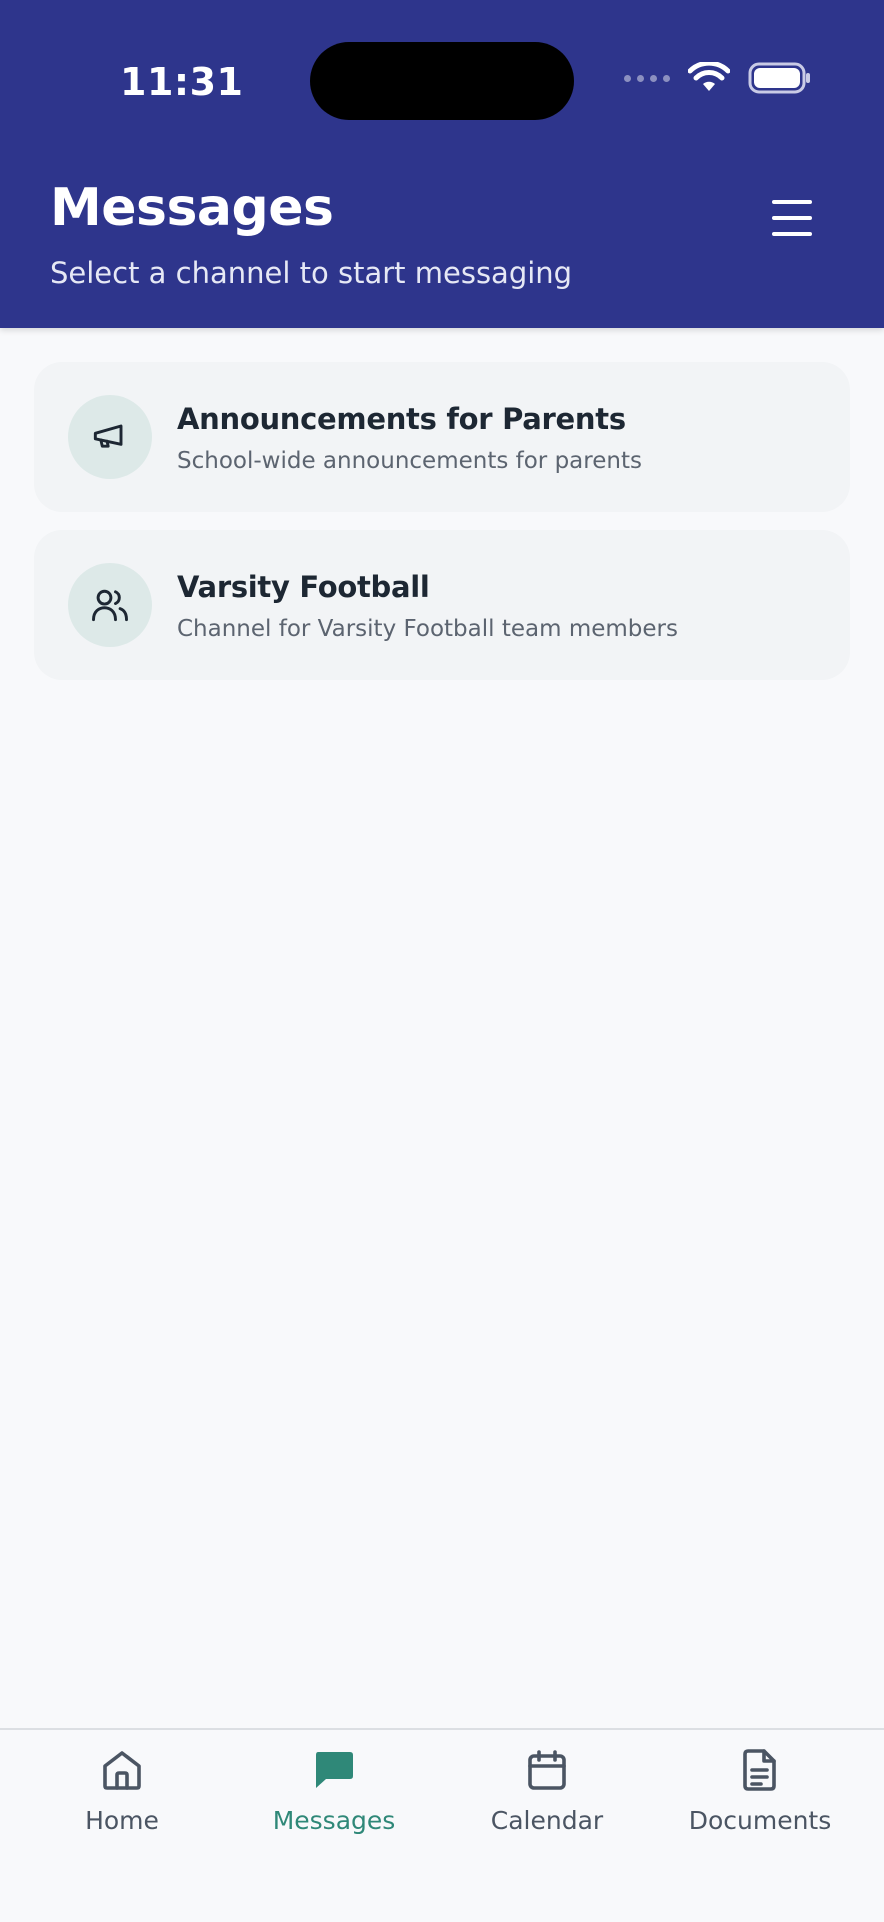 The height and width of the screenshot is (1922, 884). What do you see at coordinates (182, 82) in the screenshot?
I see `status-time: 11:31` at bounding box center [182, 82].